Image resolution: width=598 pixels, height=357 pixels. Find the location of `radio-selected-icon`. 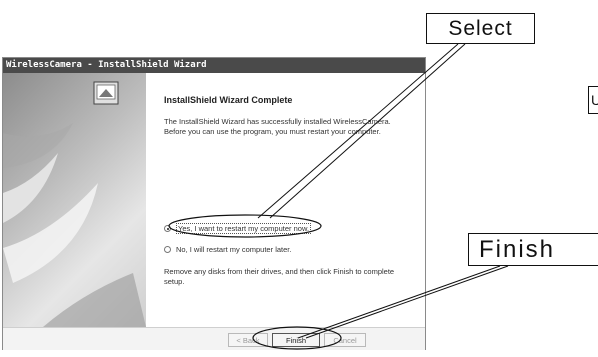

radio-selected-icon is located at coordinates (167, 228).